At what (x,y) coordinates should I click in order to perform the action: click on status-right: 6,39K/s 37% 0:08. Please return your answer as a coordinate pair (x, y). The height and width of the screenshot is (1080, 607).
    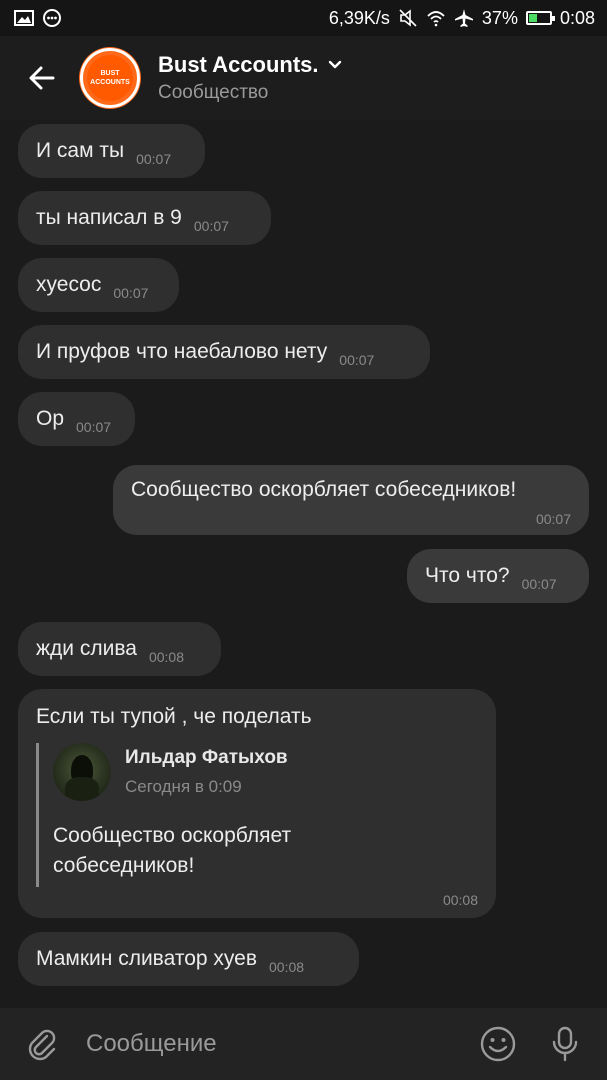
    Looking at the image, I should click on (462, 18).